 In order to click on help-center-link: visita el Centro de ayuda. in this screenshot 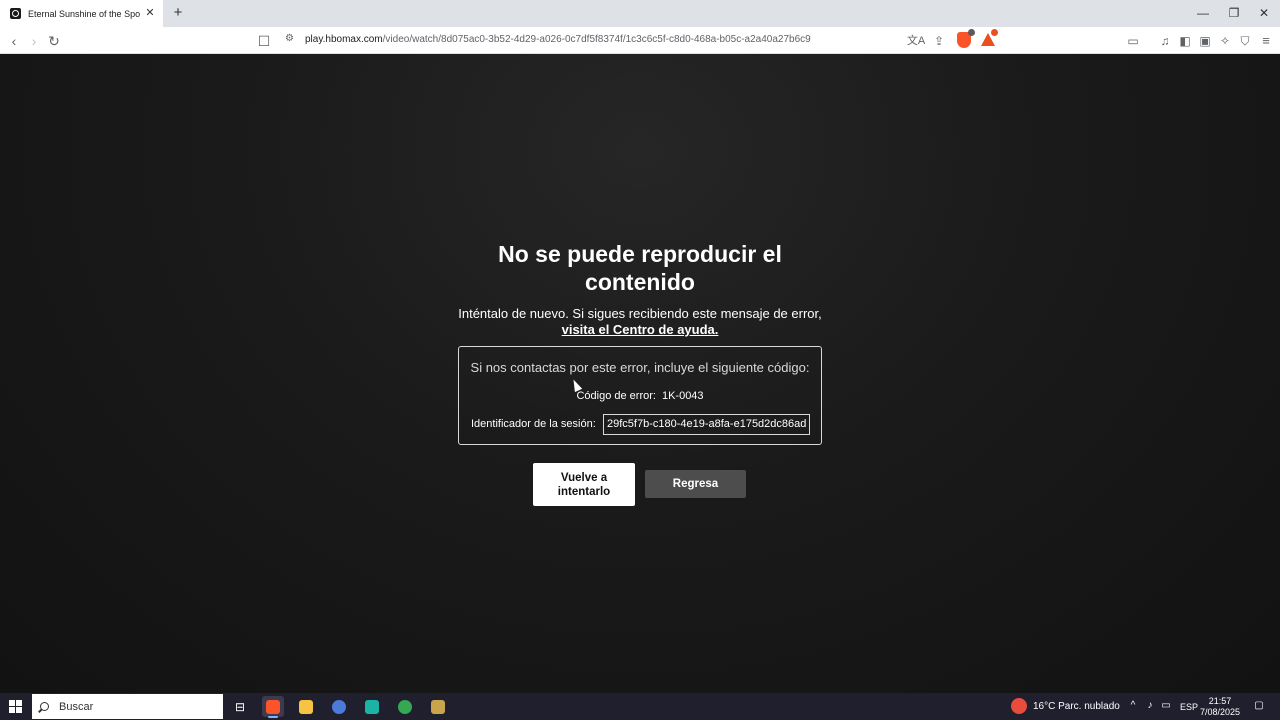, I will do `click(640, 330)`.